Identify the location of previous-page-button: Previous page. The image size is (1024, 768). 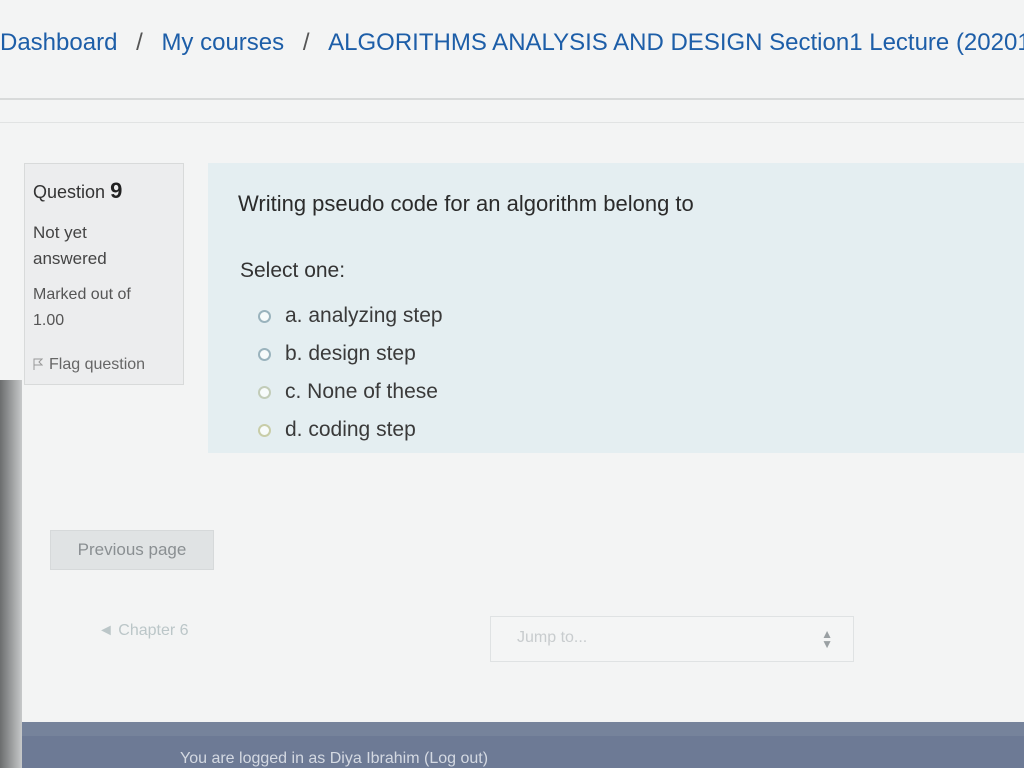
(132, 550).